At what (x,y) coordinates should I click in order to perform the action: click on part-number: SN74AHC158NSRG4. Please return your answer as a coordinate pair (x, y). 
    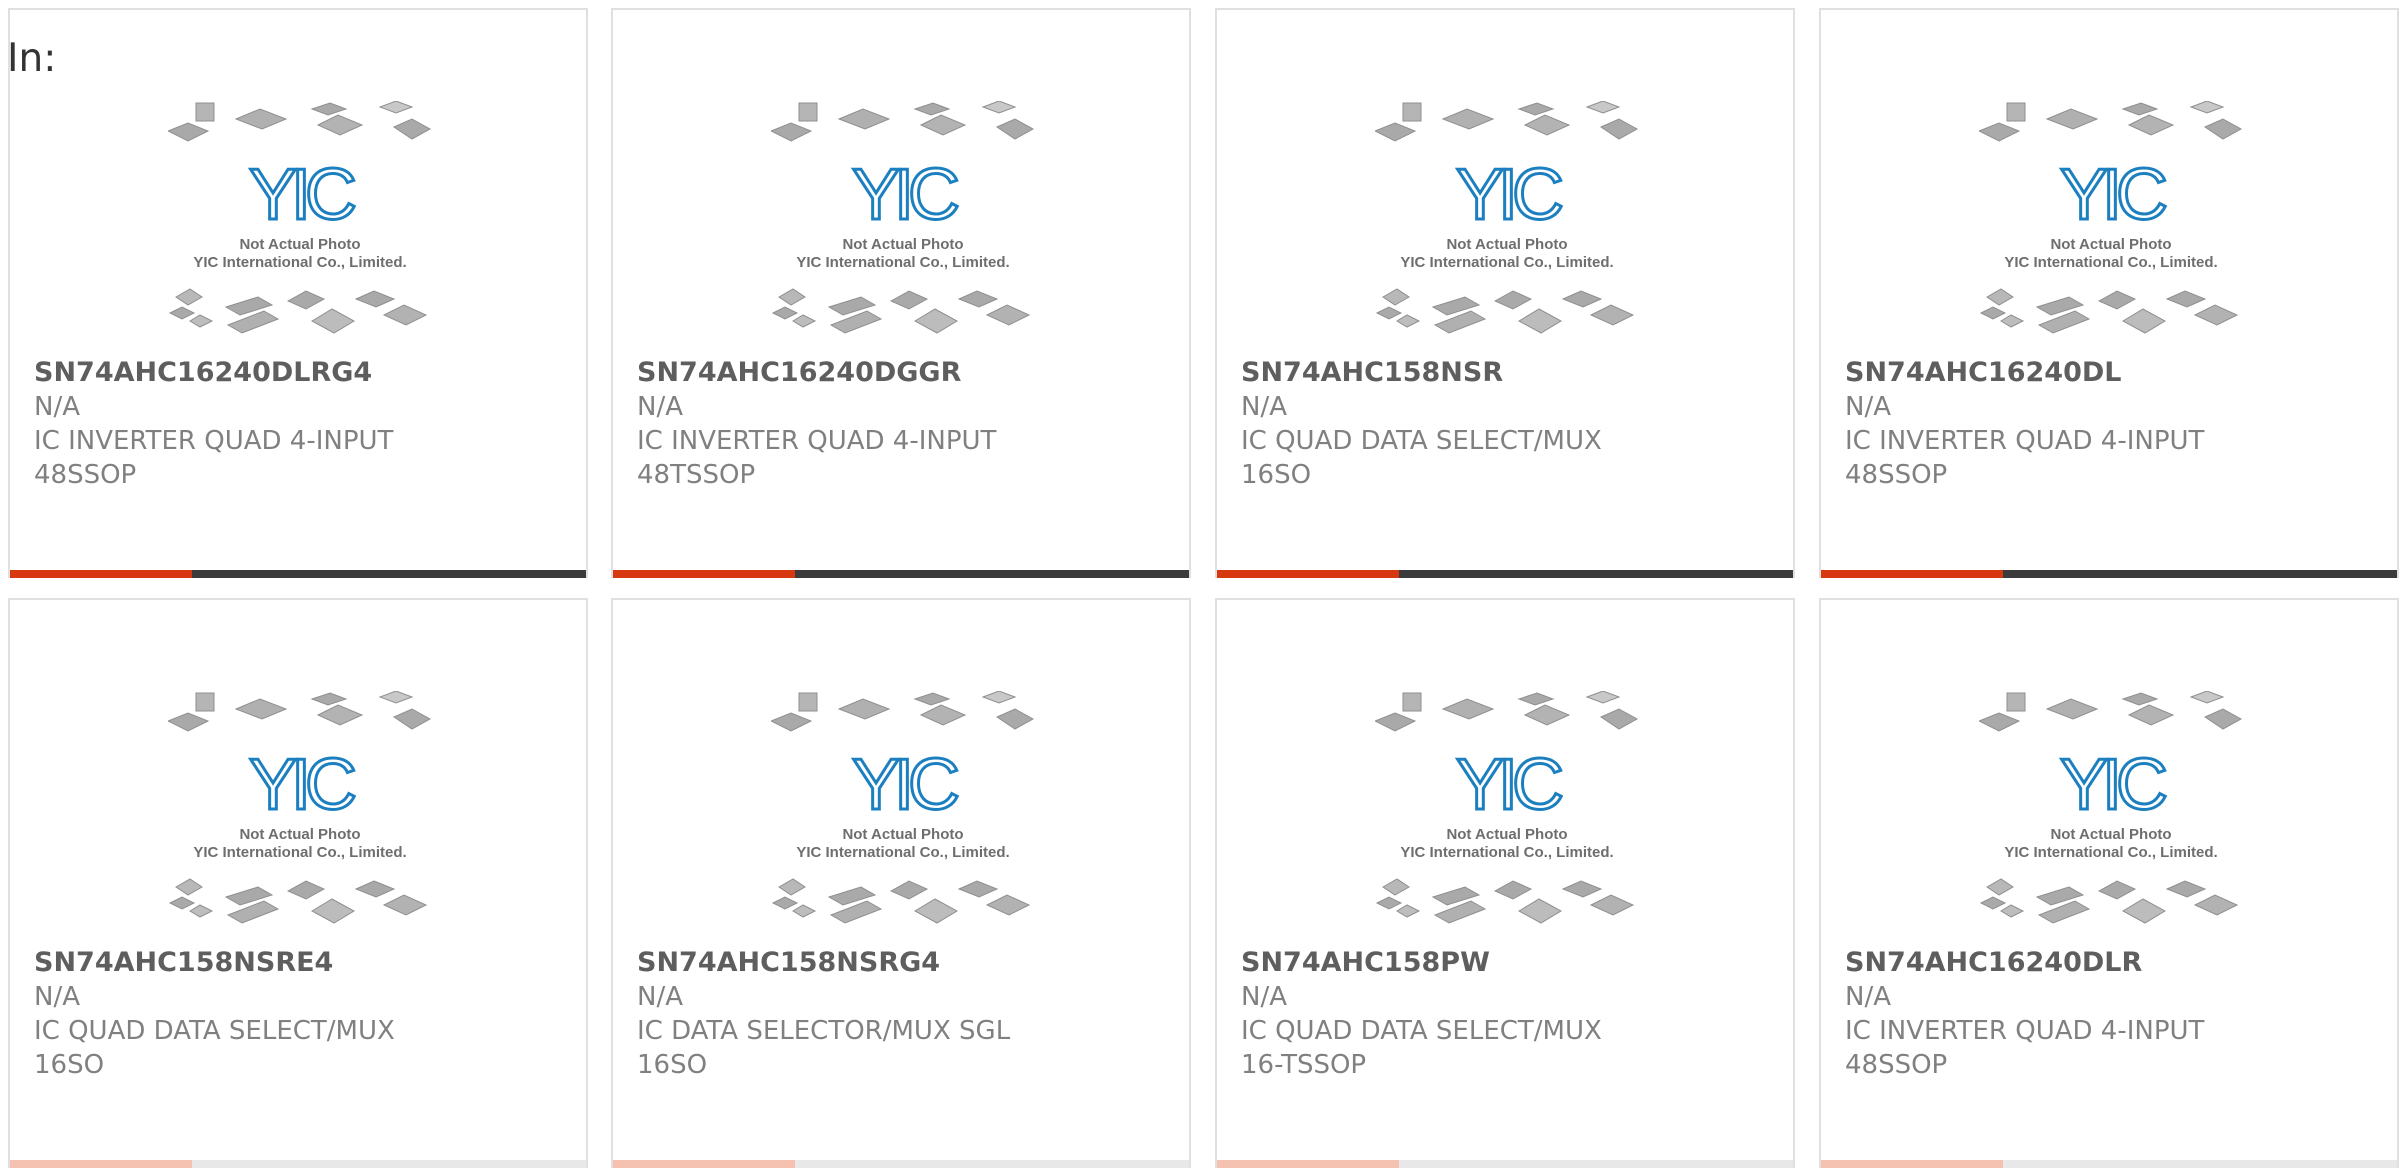
    Looking at the image, I should click on (907, 963).